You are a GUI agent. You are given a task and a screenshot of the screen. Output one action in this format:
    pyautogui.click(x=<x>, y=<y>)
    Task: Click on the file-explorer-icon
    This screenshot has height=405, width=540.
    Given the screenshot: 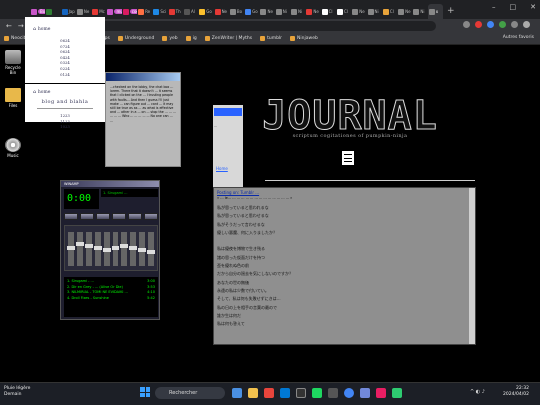 What is the action you would take?
    pyautogui.click(x=253, y=393)
    